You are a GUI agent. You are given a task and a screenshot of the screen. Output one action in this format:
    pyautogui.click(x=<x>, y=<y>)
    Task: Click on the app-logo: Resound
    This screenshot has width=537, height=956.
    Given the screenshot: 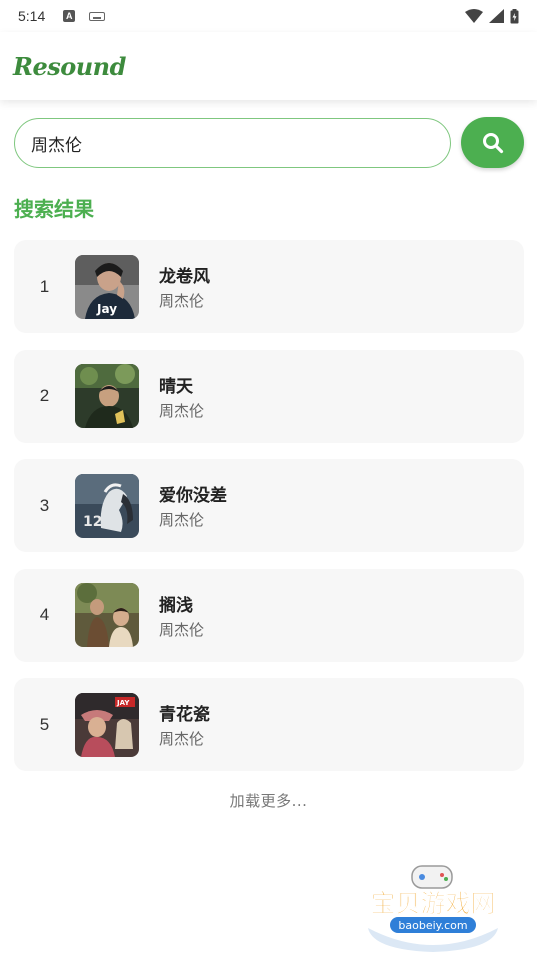 What is the action you would take?
    pyautogui.click(x=69, y=66)
    